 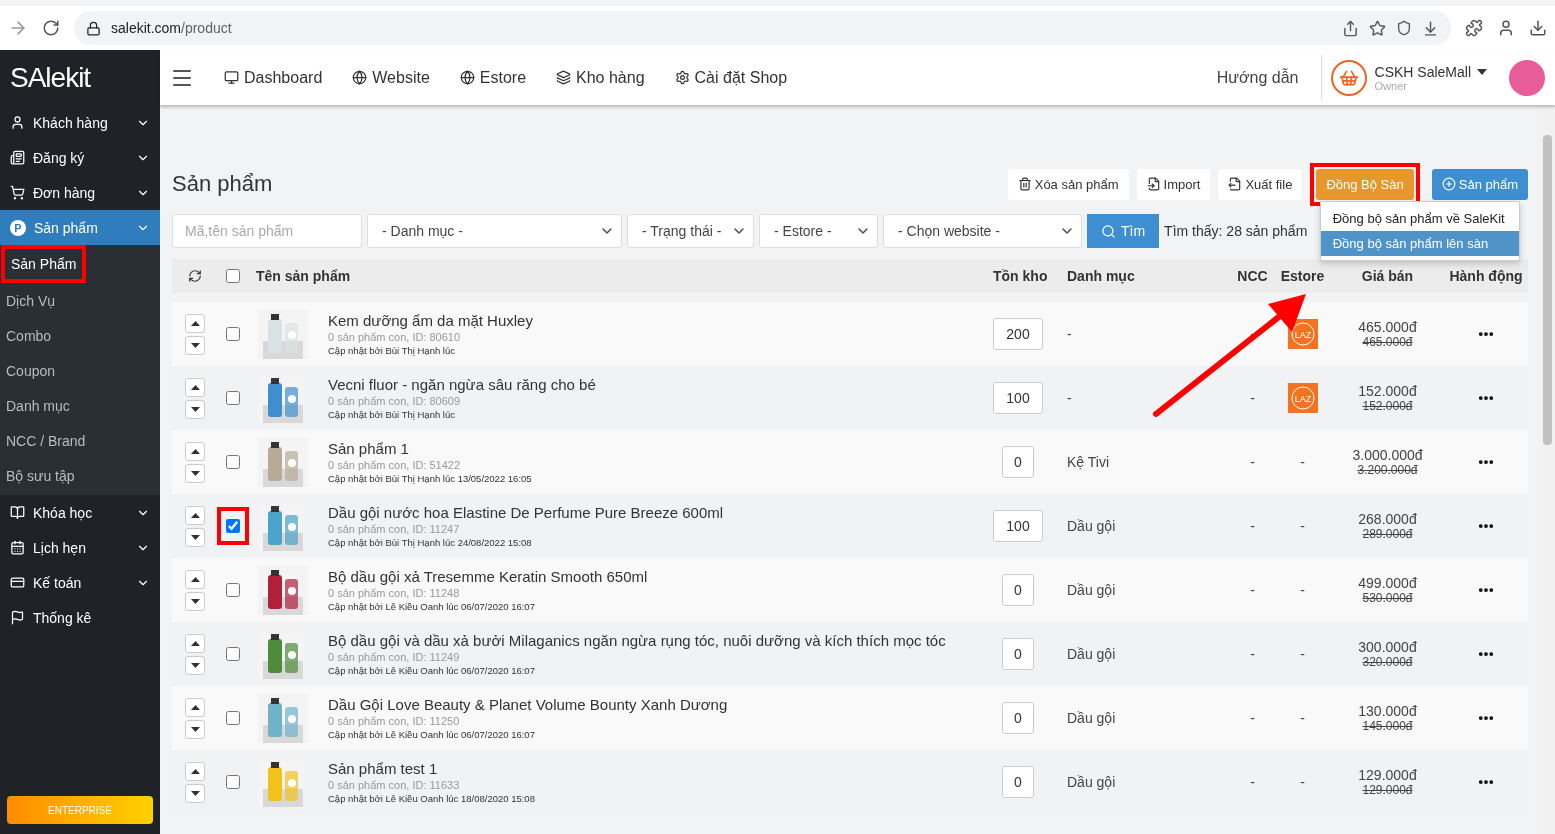 I want to click on sidebar-item: Đăng ký, so click(x=80, y=157).